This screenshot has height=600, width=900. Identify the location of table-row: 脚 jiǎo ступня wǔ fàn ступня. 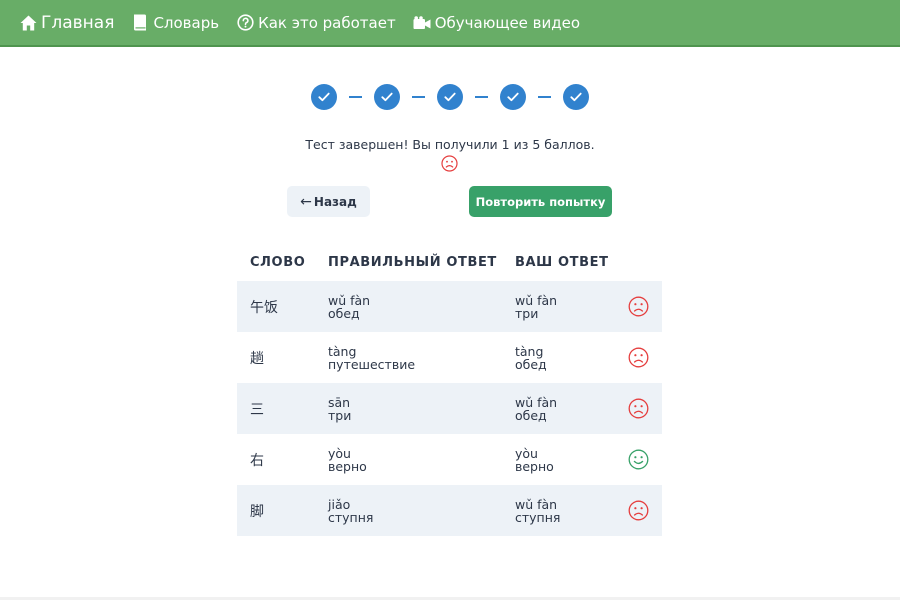
(449, 510).